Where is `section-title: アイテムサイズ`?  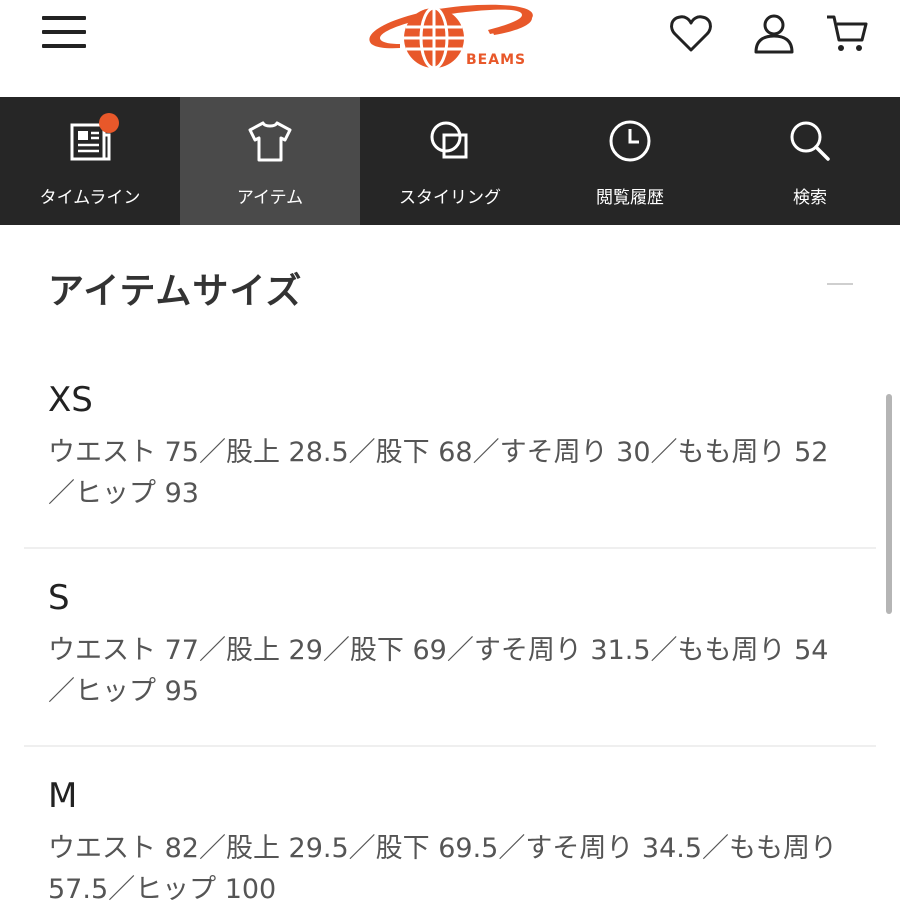 section-title: アイテムサイズ is located at coordinates (175, 291).